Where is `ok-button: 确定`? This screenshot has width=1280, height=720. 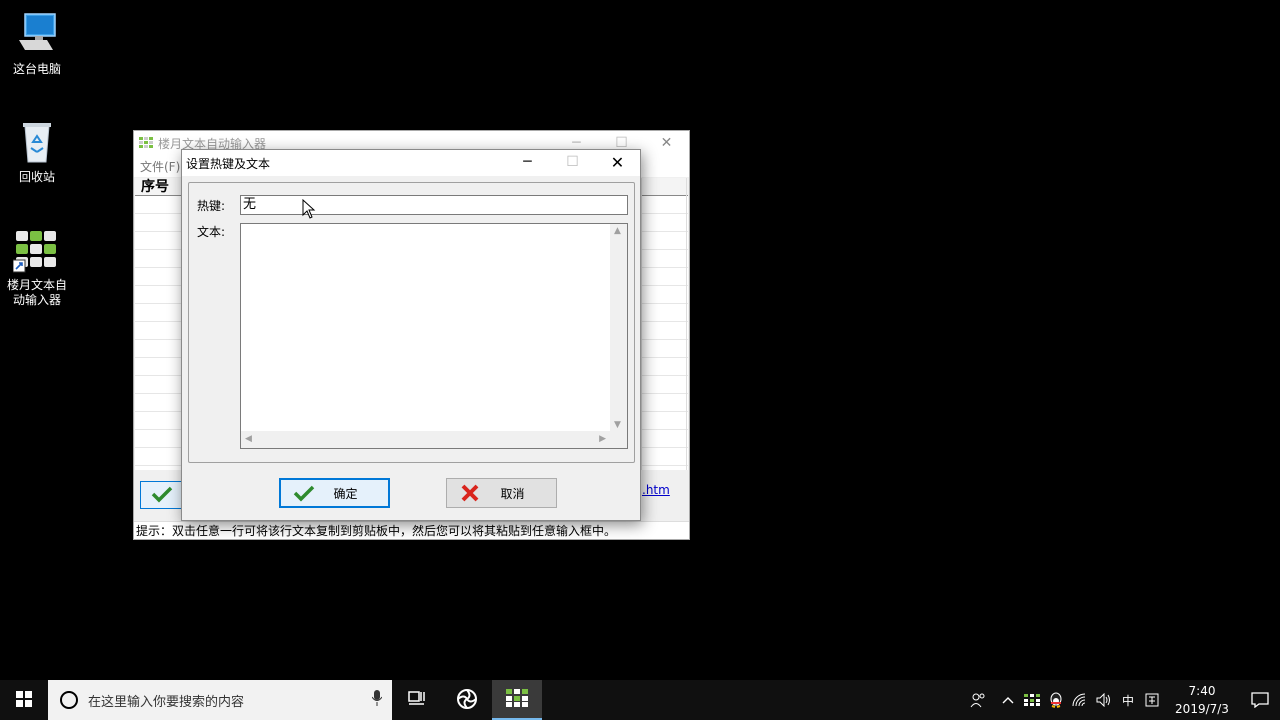
ok-button: 确定 is located at coordinates (334, 493).